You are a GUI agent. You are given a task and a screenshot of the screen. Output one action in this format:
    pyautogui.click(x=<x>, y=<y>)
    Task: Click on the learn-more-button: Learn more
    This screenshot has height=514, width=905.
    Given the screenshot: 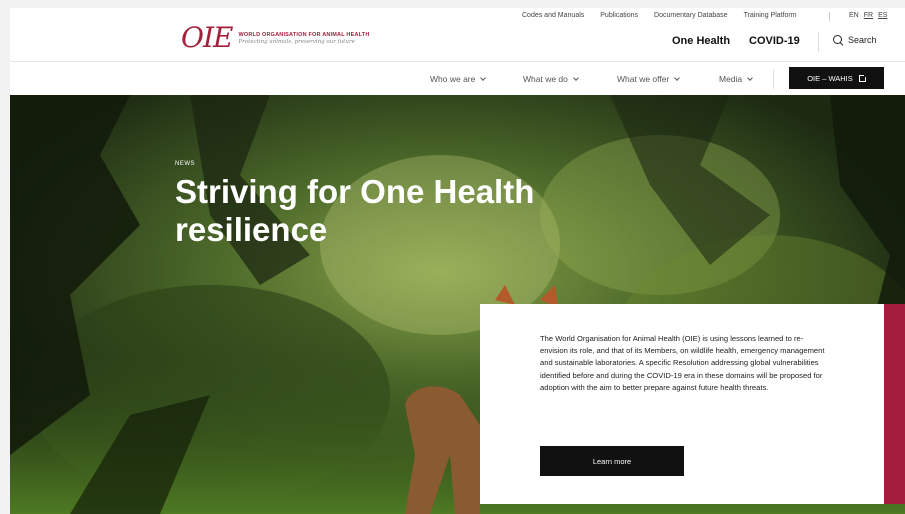 What is the action you would take?
    pyautogui.click(x=612, y=461)
    